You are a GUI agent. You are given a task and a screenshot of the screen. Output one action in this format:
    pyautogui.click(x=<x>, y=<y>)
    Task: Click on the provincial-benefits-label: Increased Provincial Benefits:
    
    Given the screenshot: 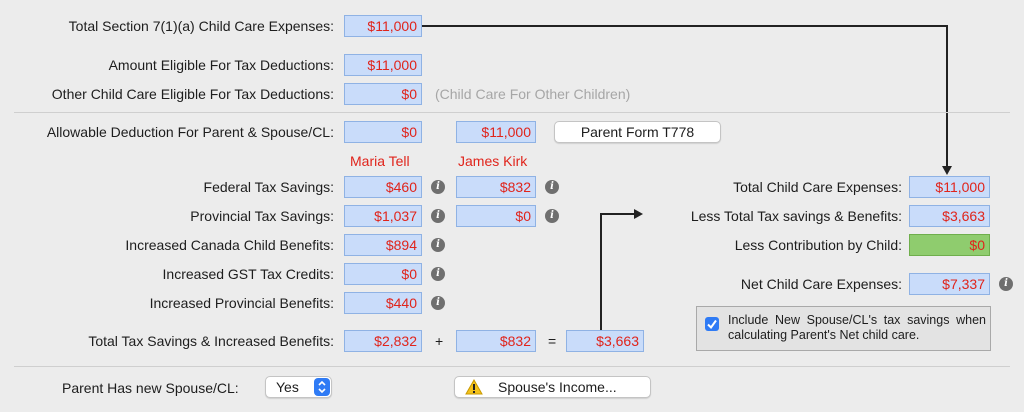 What is the action you would take?
    pyautogui.click(x=241, y=303)
    